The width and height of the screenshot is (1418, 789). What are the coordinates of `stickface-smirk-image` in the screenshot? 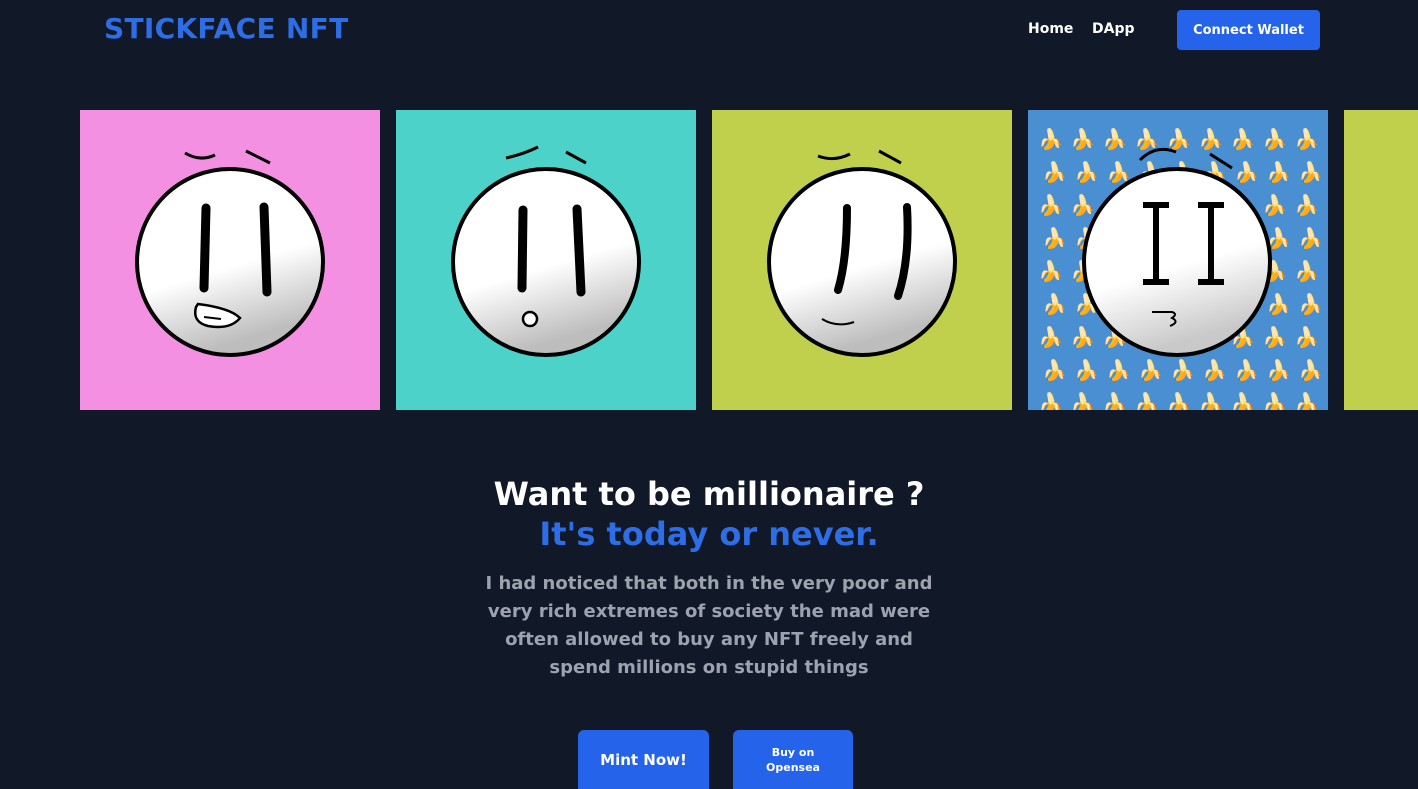 It's located at (862, 260).